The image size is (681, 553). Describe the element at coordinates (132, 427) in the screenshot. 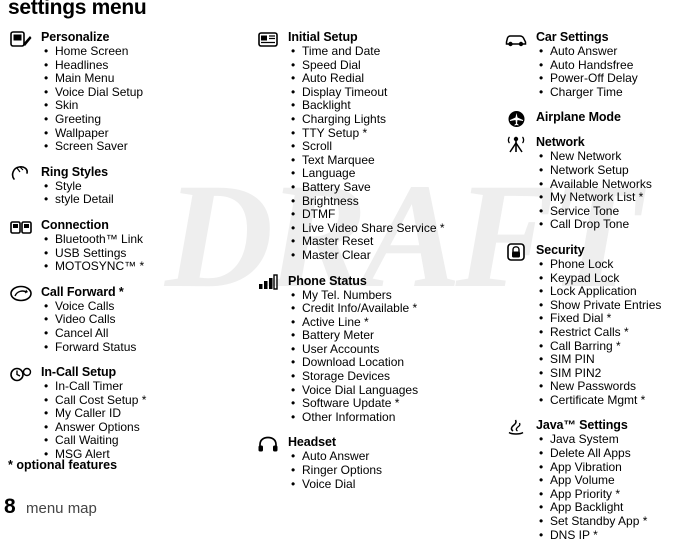

I see `list-item: Answer Options` at that location.